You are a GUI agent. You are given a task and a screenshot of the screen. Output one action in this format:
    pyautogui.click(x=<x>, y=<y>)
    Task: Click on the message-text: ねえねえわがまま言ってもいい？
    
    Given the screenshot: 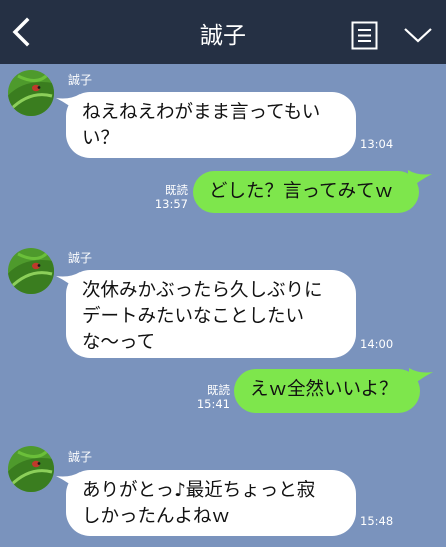 What is the action you would take?
    pyautogui.click(x=211, y=125)
    